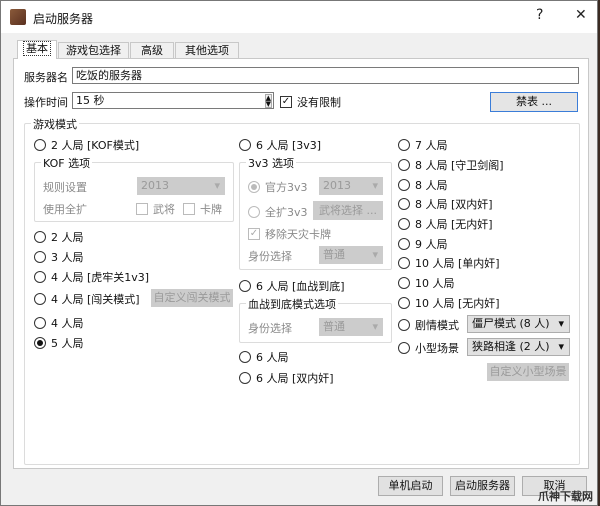 The height and width of the screenshot is (506, 600). Describe the element at coordinates (518, 324) in the screenshot. I see `story-mode-combo: 僵尸模式 (8 人)` at that location.